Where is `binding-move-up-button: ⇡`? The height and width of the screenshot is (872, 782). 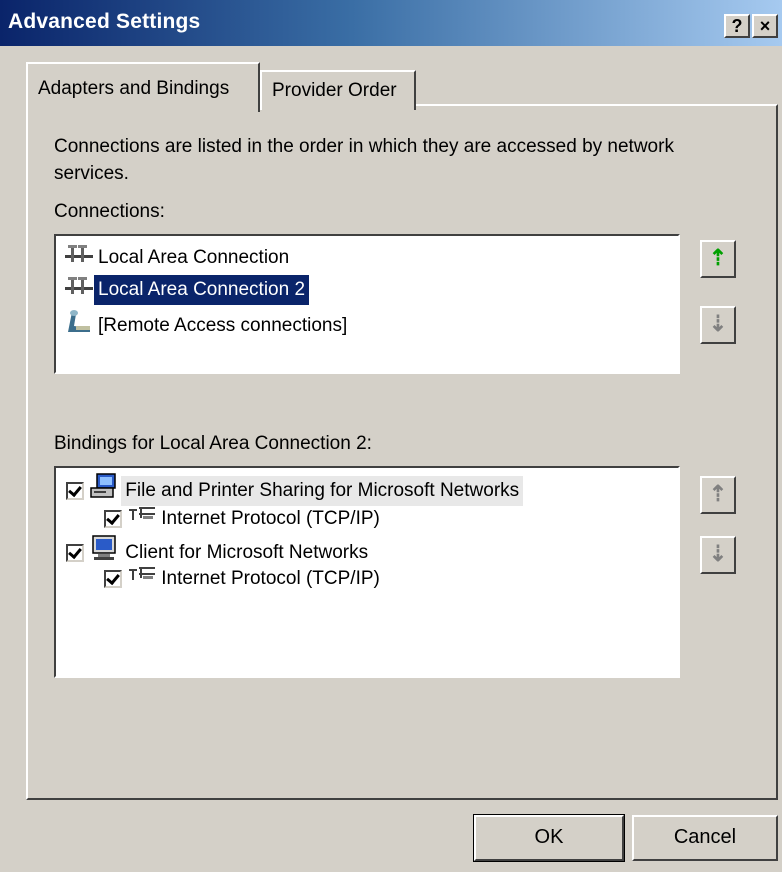
binding-move-up-button: ⇡ is located at coordinates (718, 495).